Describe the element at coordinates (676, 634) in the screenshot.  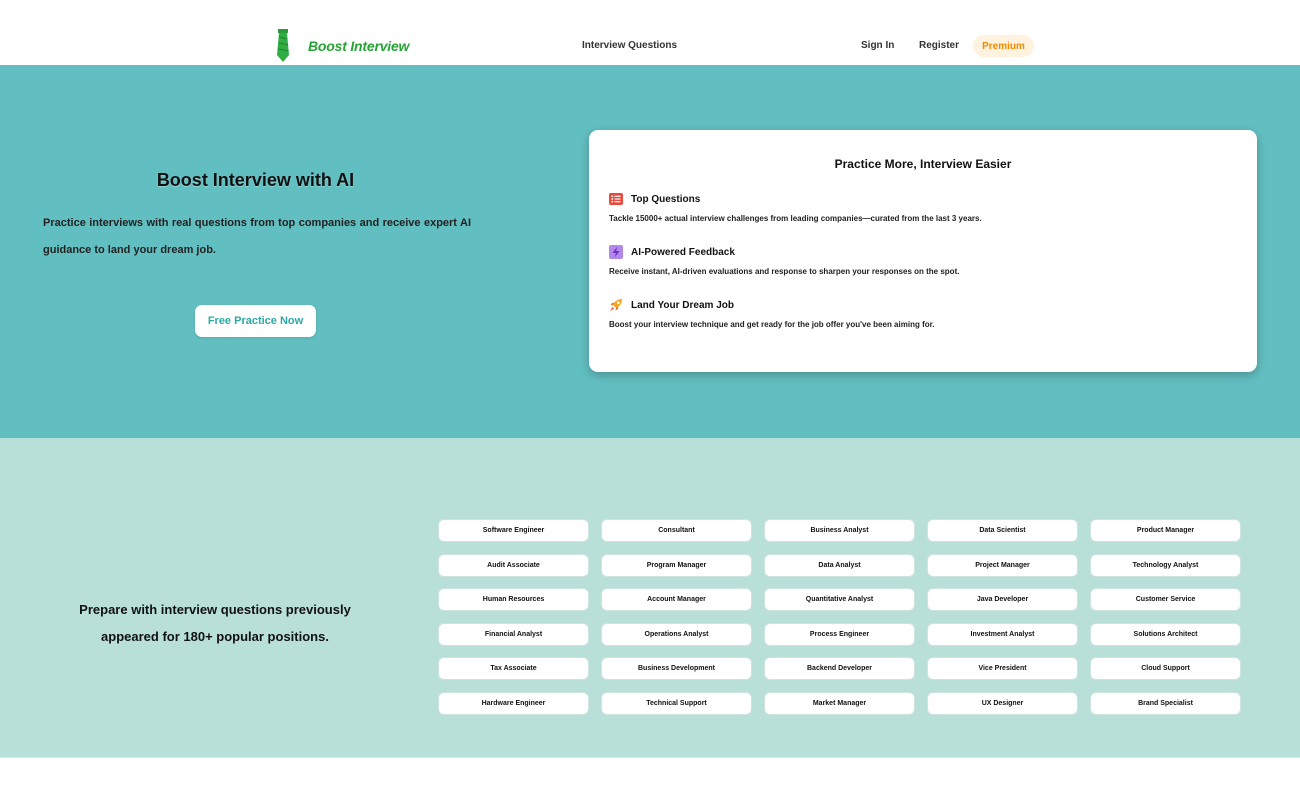
I see `position-chip: Operations Analyst` at that location.